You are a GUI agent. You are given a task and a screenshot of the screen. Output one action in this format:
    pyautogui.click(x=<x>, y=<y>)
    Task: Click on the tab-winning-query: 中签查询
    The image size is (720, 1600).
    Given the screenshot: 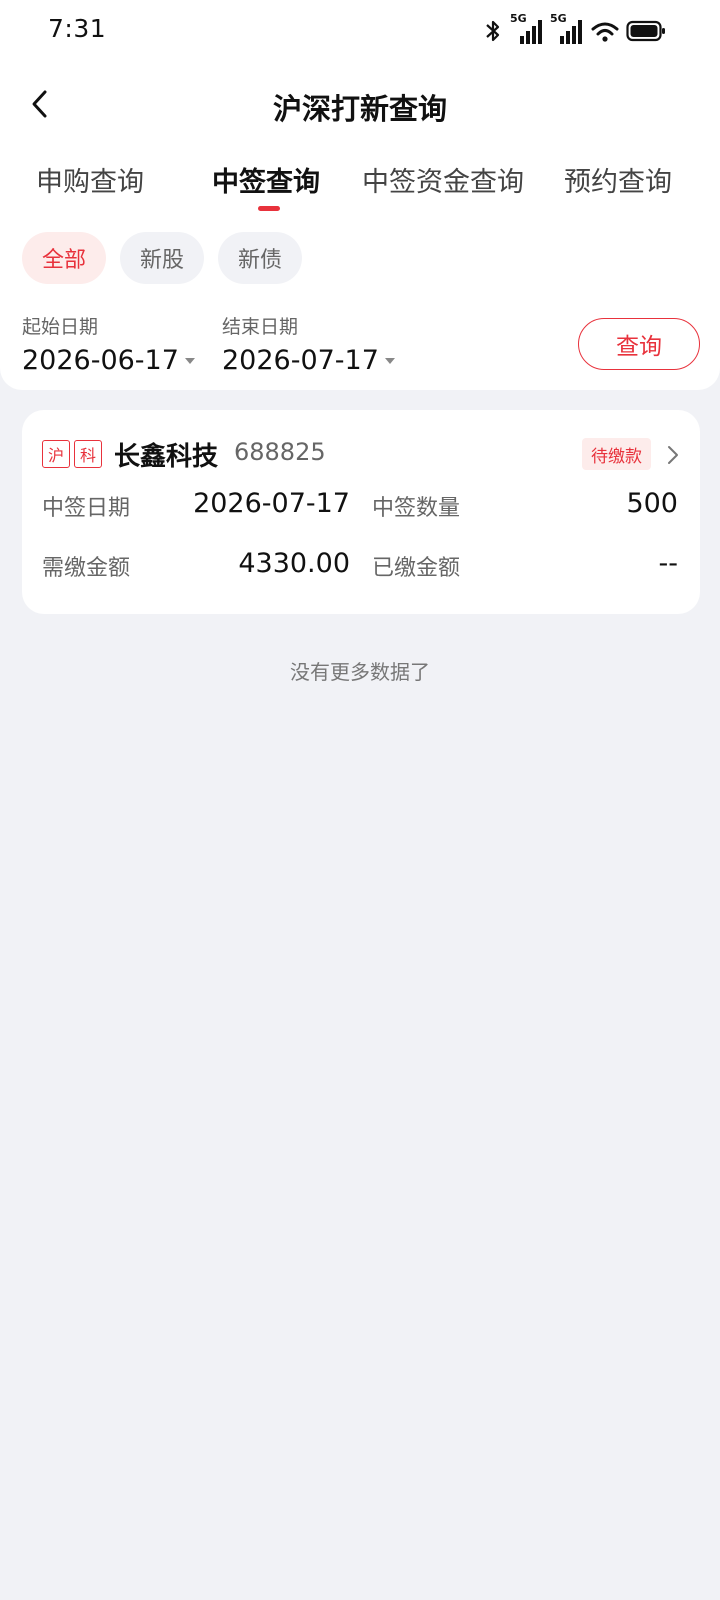 What is the action you would take?
    pyautogui.click(x=266, y=179)
    